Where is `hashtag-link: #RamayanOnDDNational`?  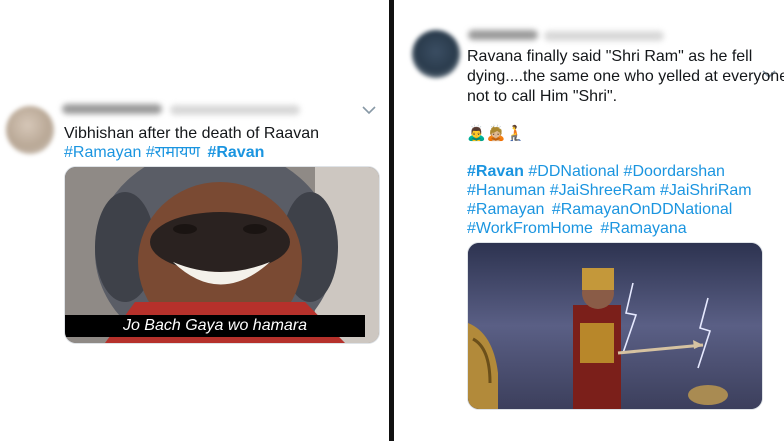
hashtag-link: #RamayanOnDDNational is located at coordinates (642, 209).